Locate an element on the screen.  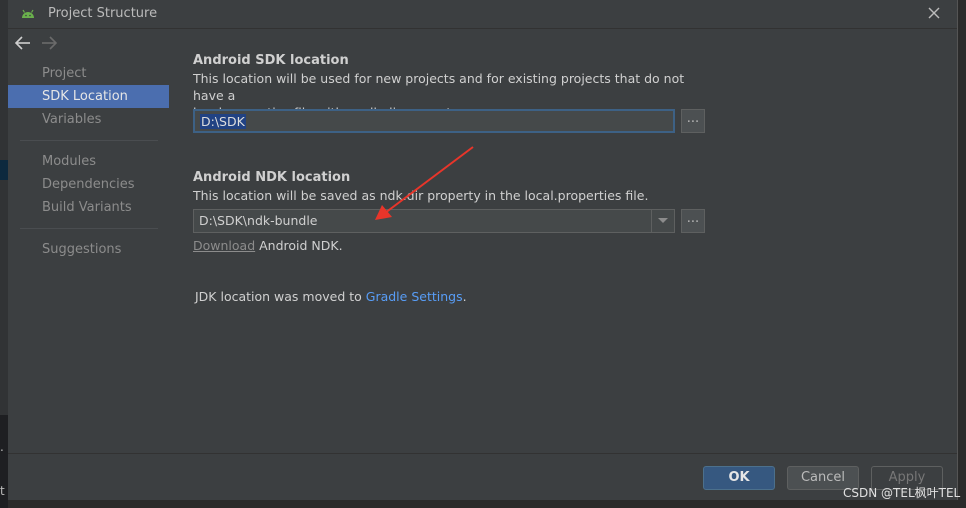
sidebar-item-project: Project is located at coordinates (88, 73).